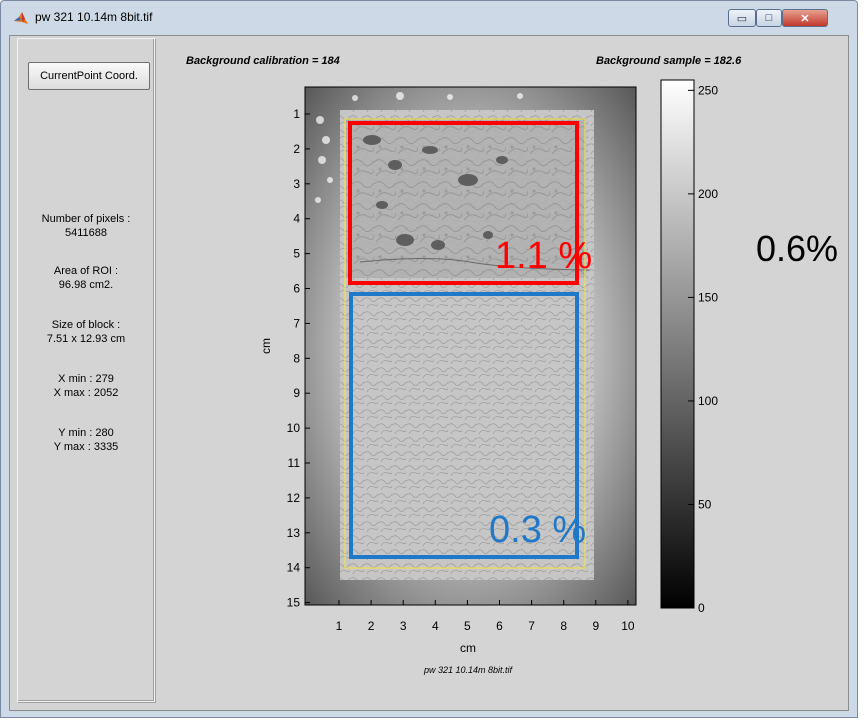 Image resolution: width=866 pixels, height=721 pixels. I want to click on colorbar-tick-label: 100, so click(708, 401).